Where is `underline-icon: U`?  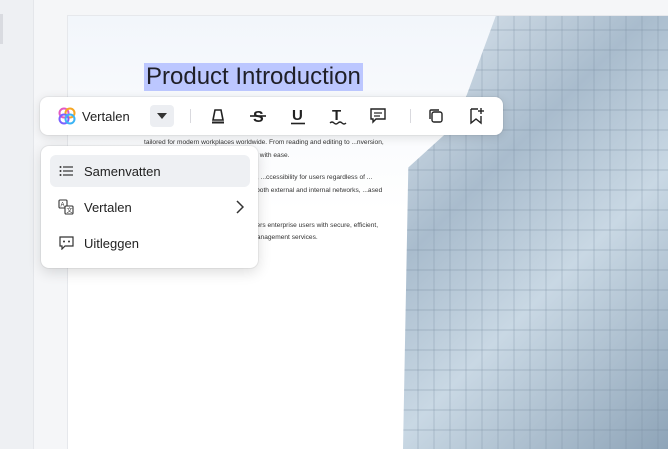
underline-icon: U is located at coordinates (298, 116).